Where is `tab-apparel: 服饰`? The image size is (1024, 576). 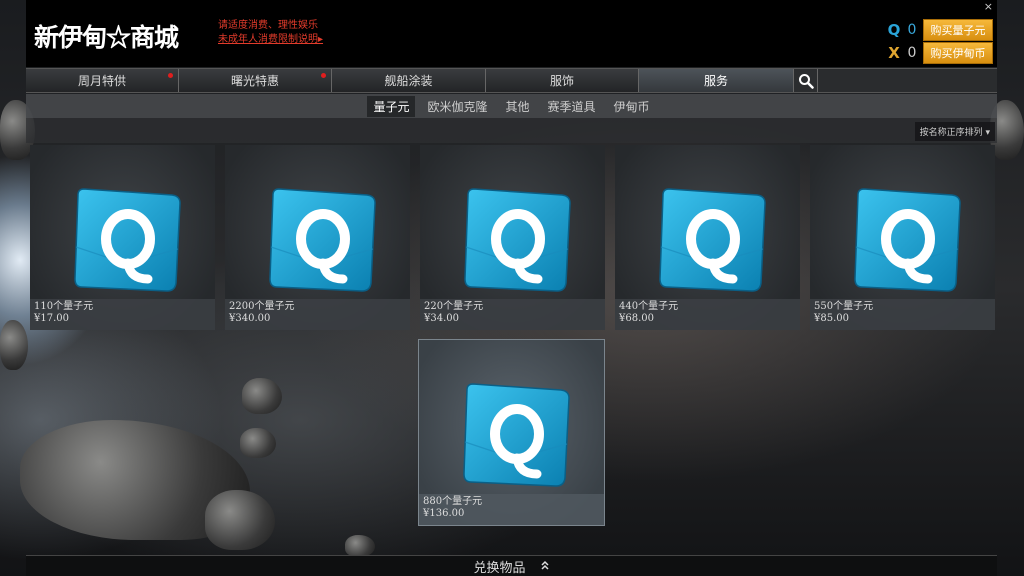 tab-apparel: 服饰 is located at coordinates (562, 80).